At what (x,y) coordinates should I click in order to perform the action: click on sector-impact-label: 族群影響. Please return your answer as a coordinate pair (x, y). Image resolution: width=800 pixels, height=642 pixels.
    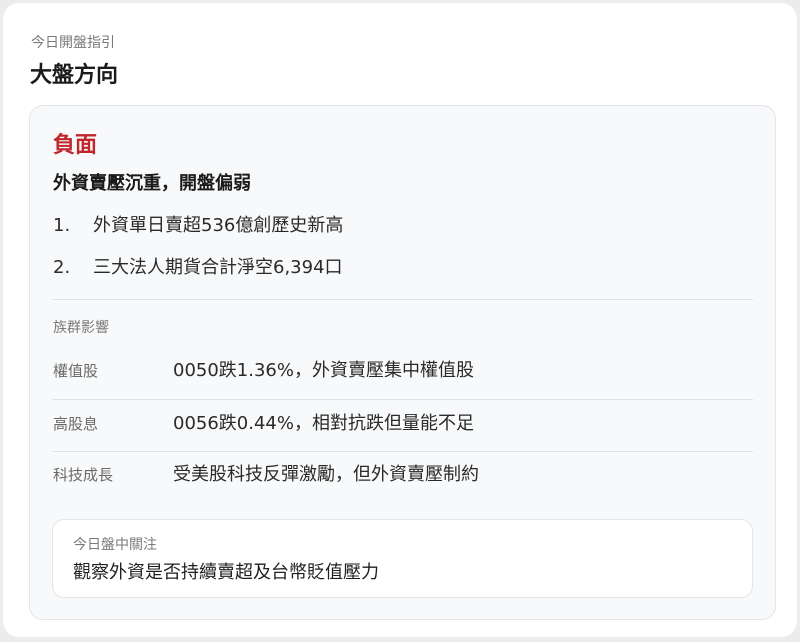
    Looking at the image, I should click on (81, 328).